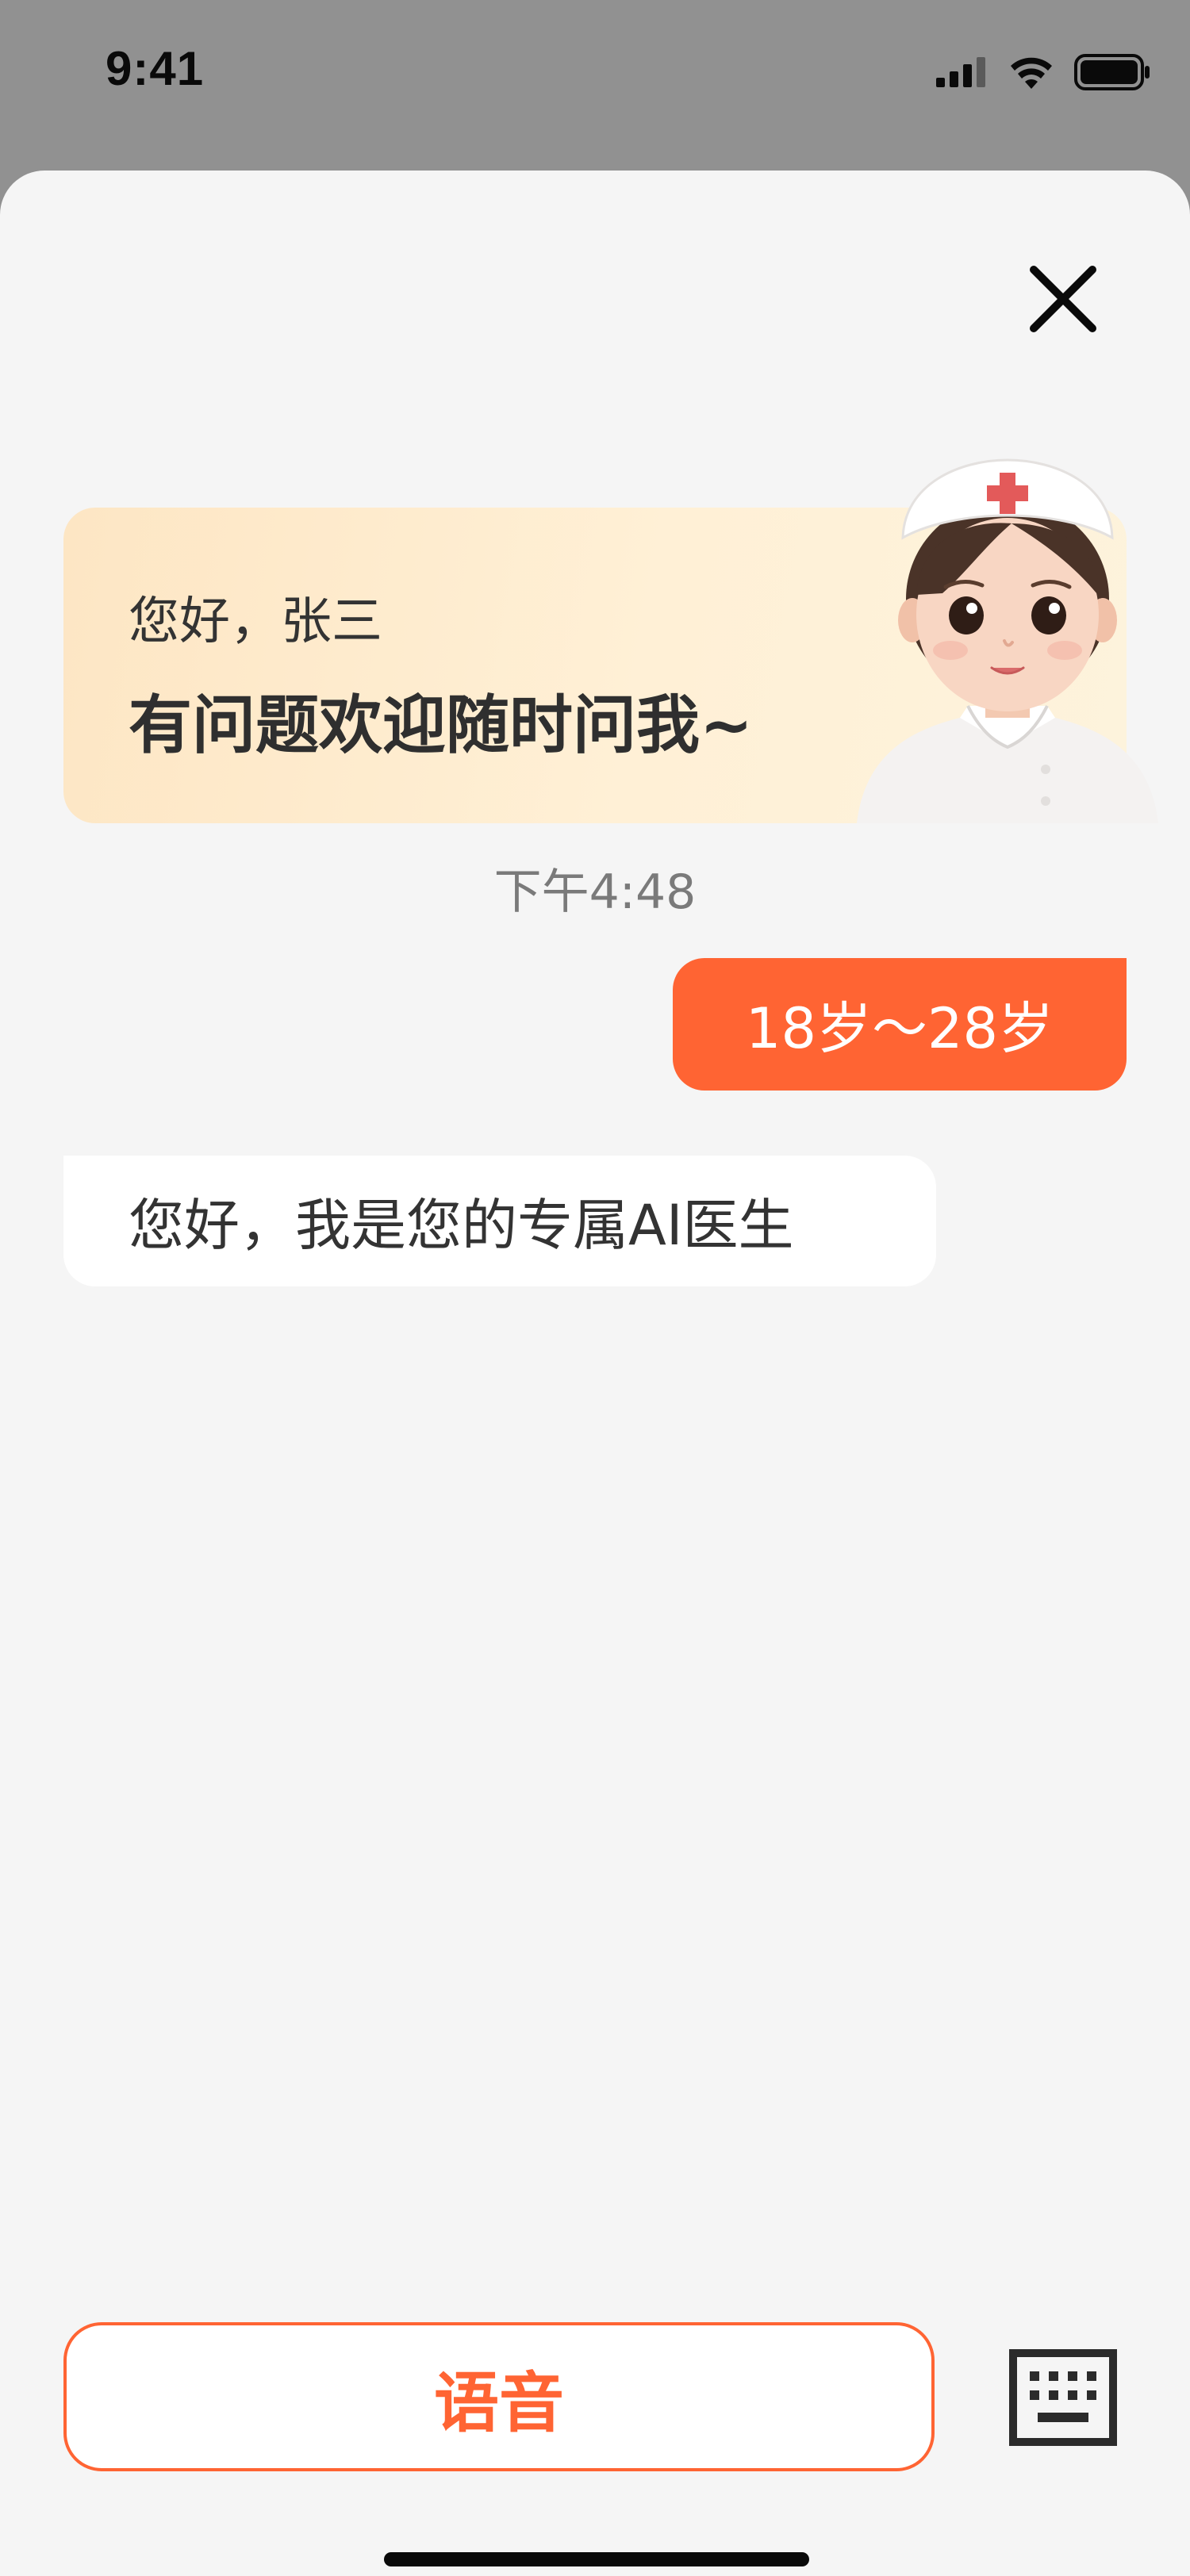  What do you see at coordinates (596, 2559) in the screenshot?
I see `home-indicator` at bounding box center [596, 2559].